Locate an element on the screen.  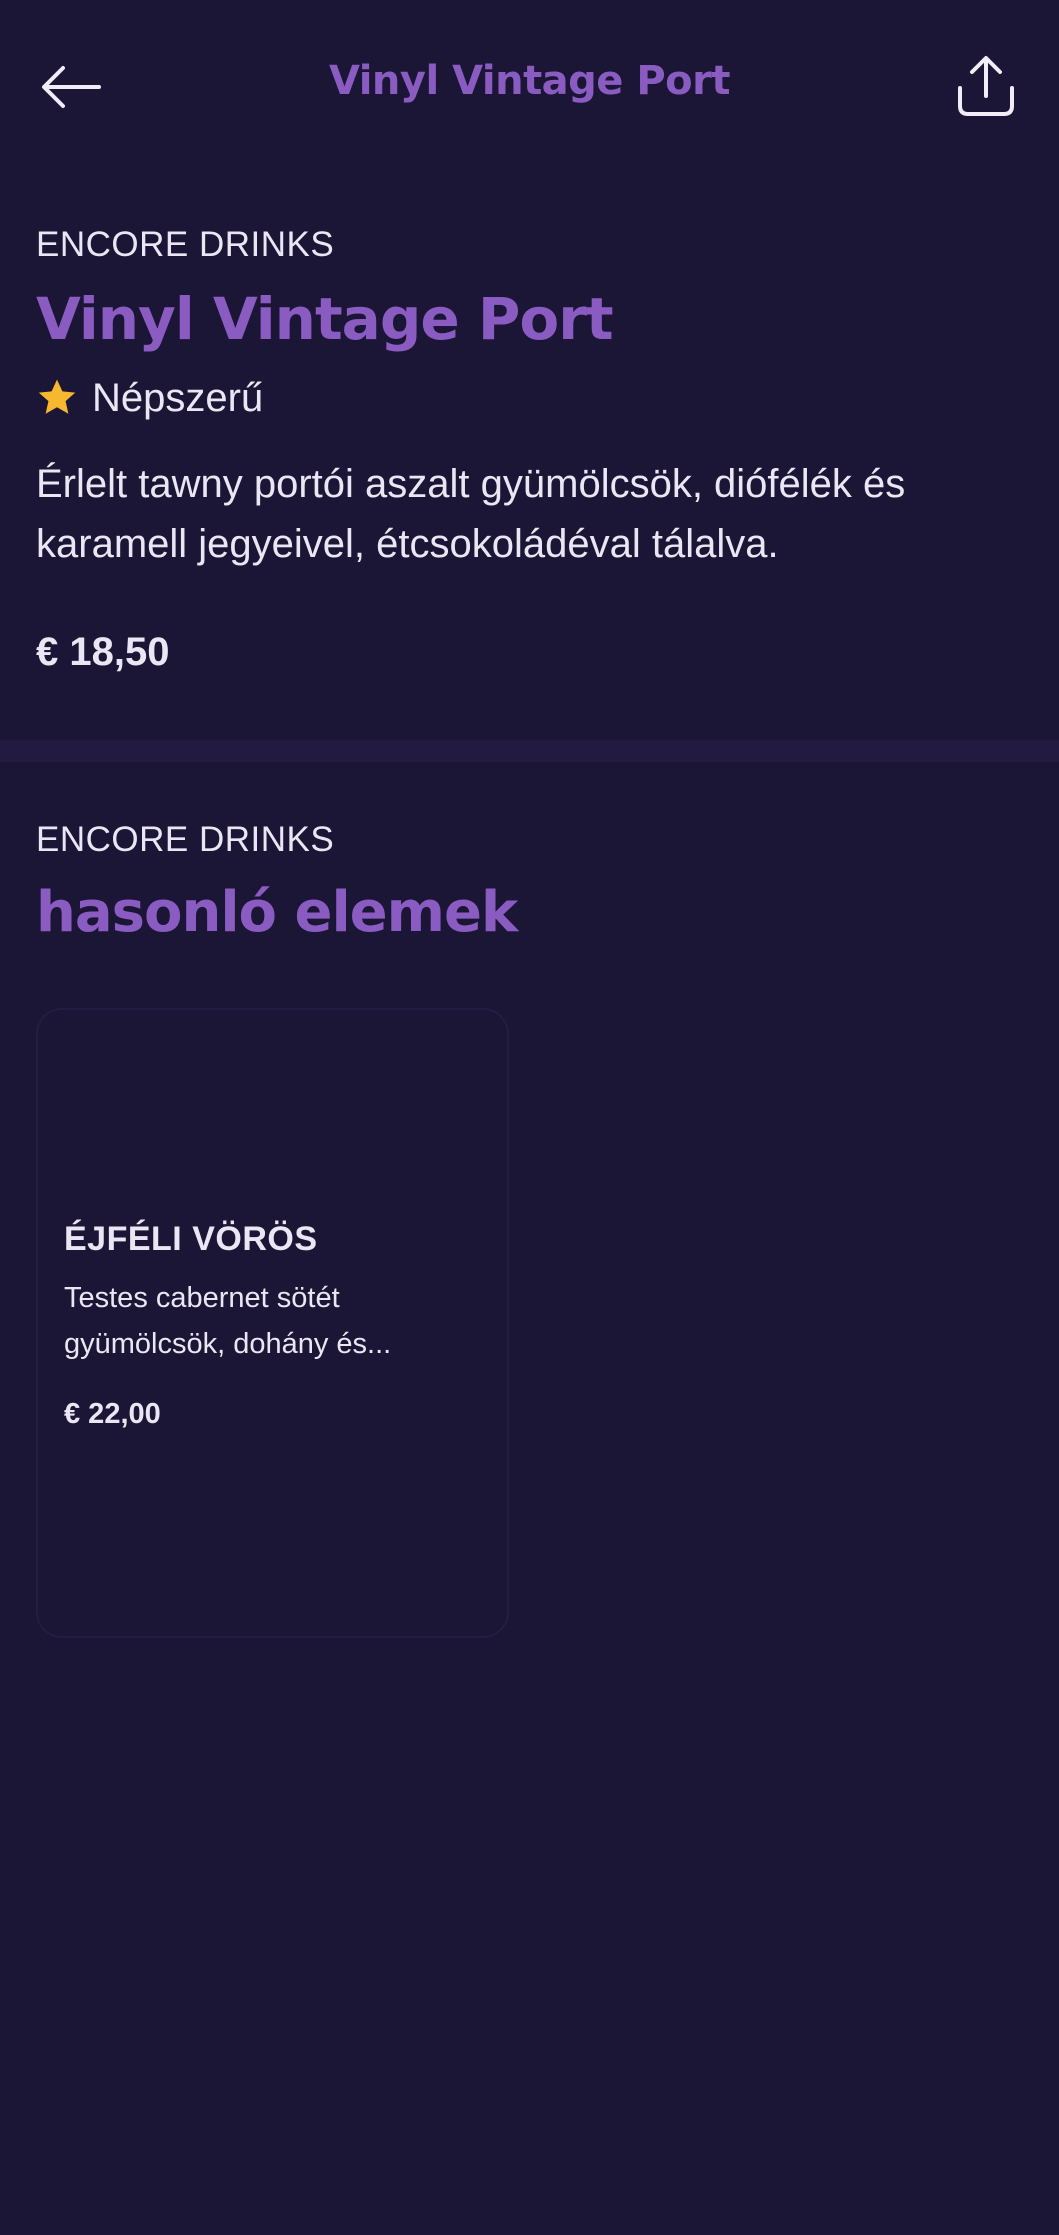
brand-label: ENCORE DRINKS is located at coordinates (185, 244).